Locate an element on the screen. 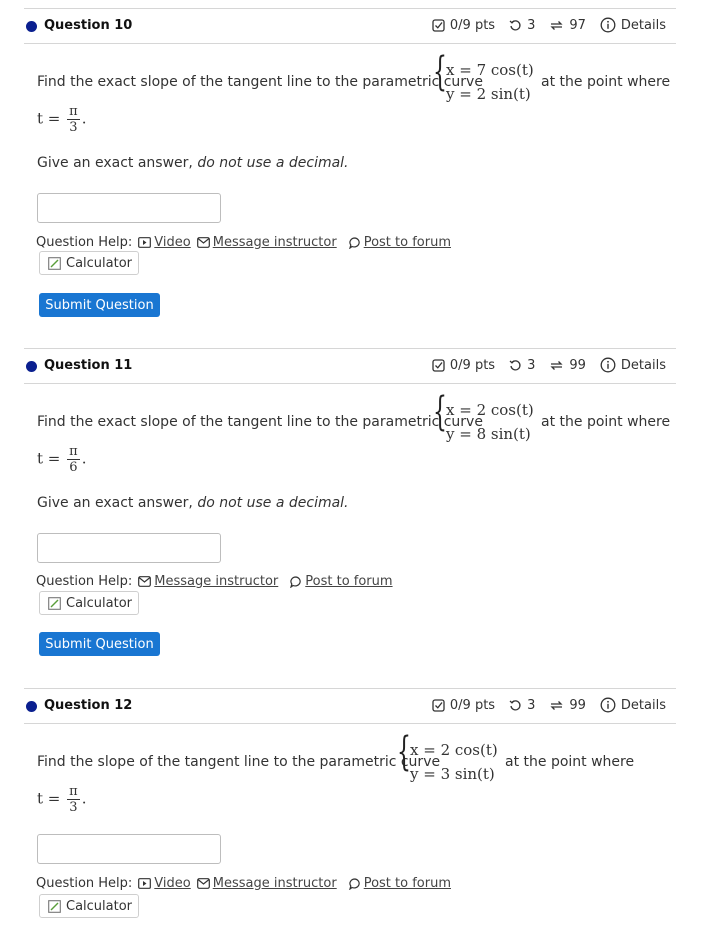 This screenshot has width=727, height=933. y-equation: y = 2 sin(t) is located at coordinates (488, 94).